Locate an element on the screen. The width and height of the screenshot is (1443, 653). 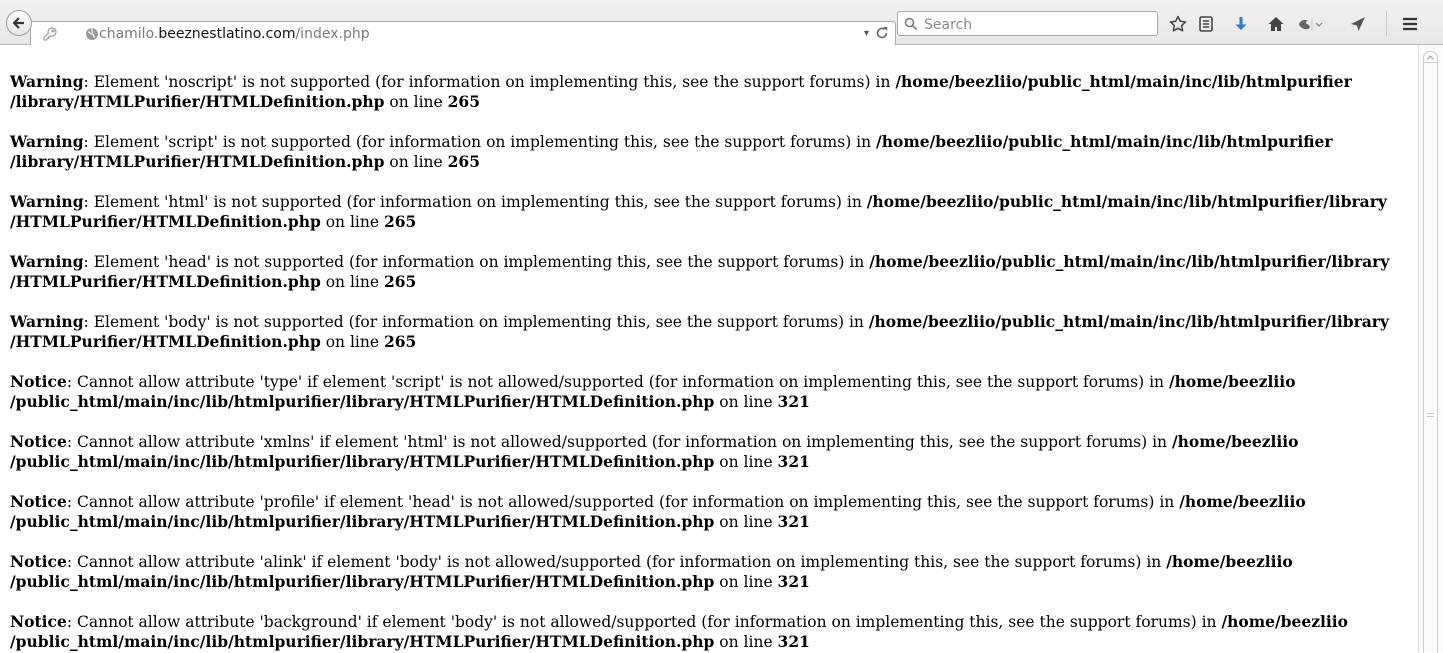
vertical-scrollbar is located at coordinates (1430, 349).